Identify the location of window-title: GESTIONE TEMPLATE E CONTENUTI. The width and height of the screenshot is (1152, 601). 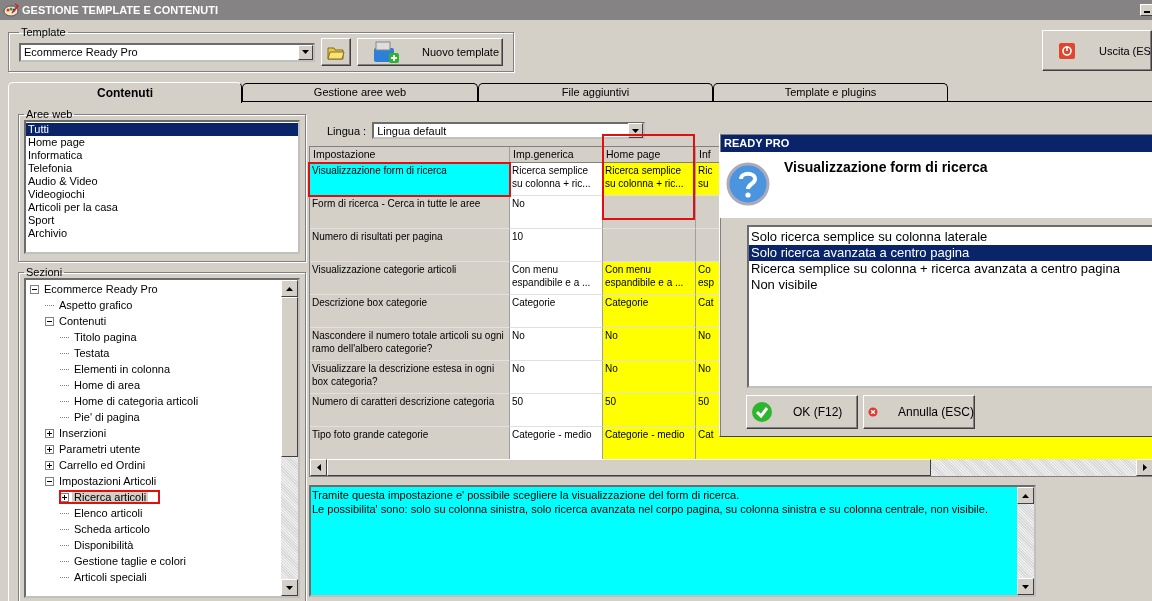
(120, 10).